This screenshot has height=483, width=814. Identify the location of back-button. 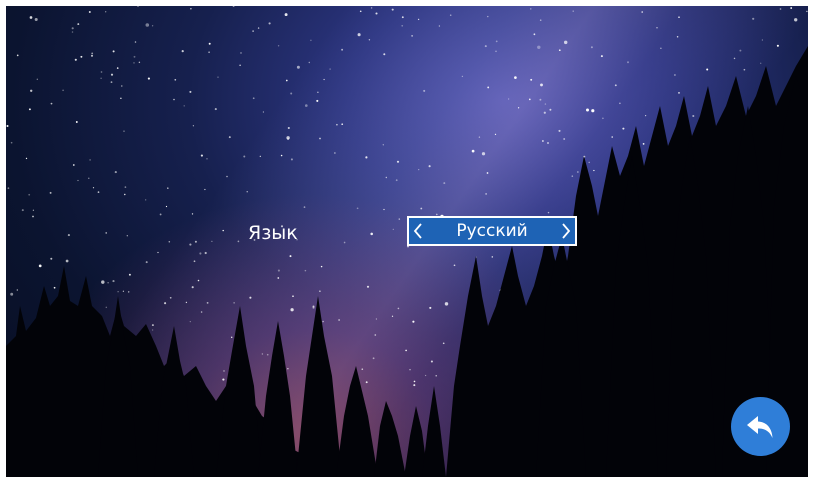
(760, 426).